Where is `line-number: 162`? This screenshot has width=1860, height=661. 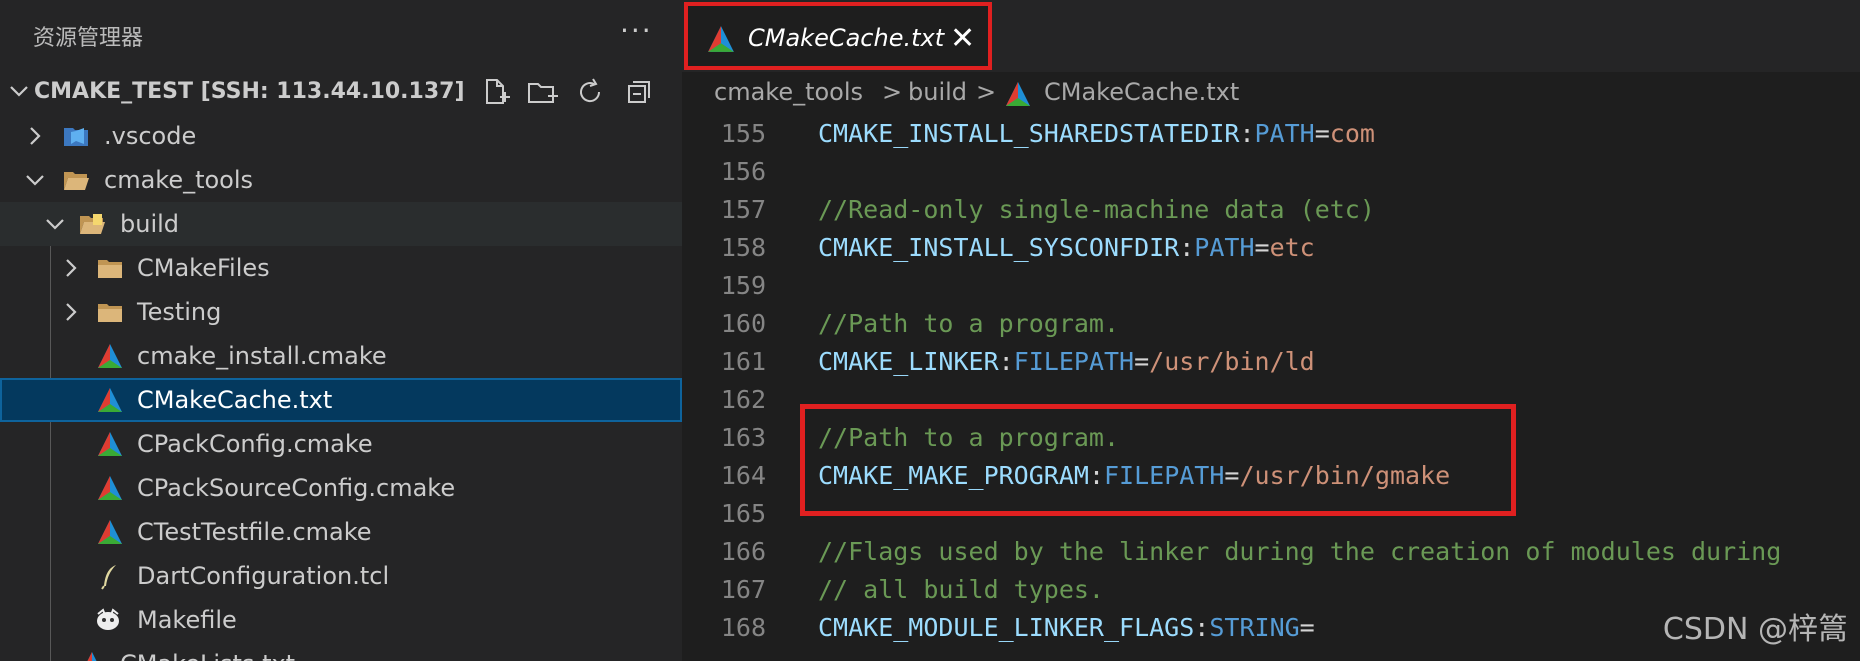 line-number: 162 is located at coordinates (743, 399).